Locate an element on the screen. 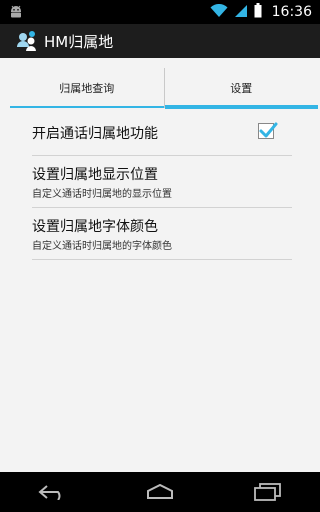 The height and width of the screenshot is (512, 320). clock: 16:36 is located at coordinates (291, 12).